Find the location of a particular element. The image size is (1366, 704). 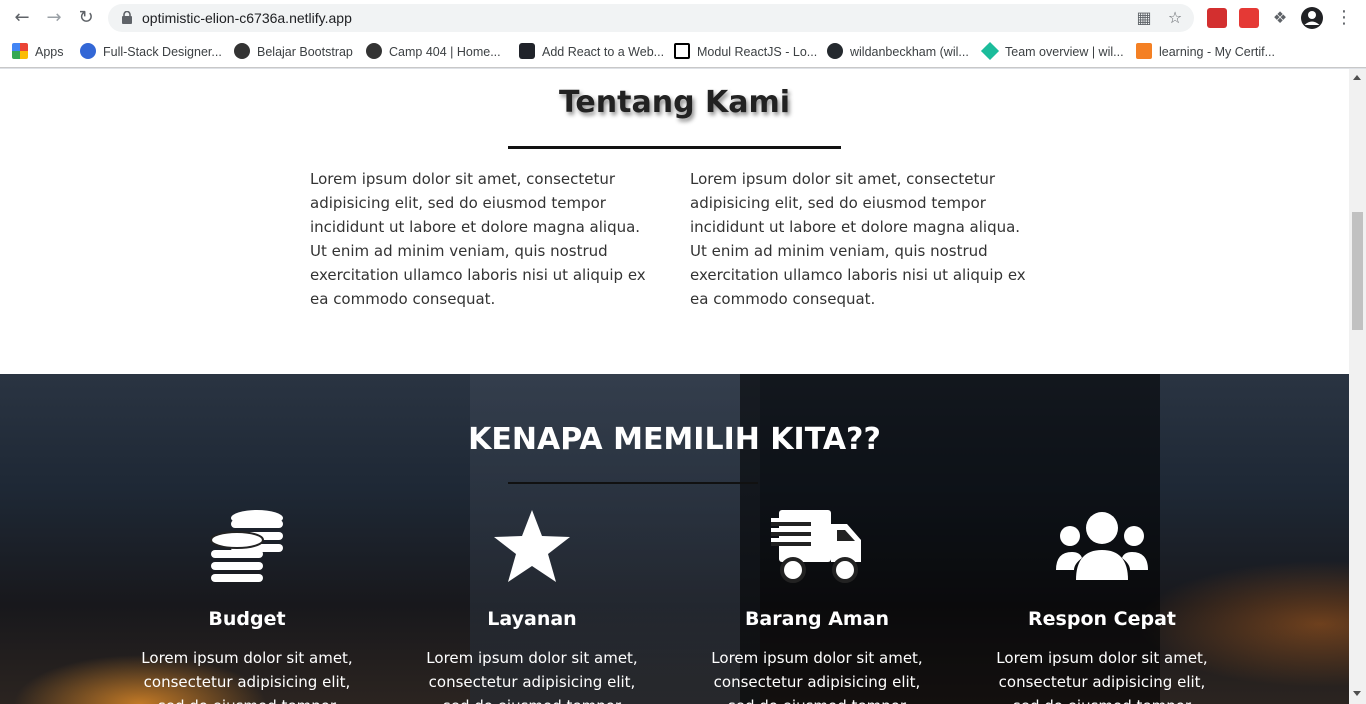

notion-icon is located at coordinates (682, 51).